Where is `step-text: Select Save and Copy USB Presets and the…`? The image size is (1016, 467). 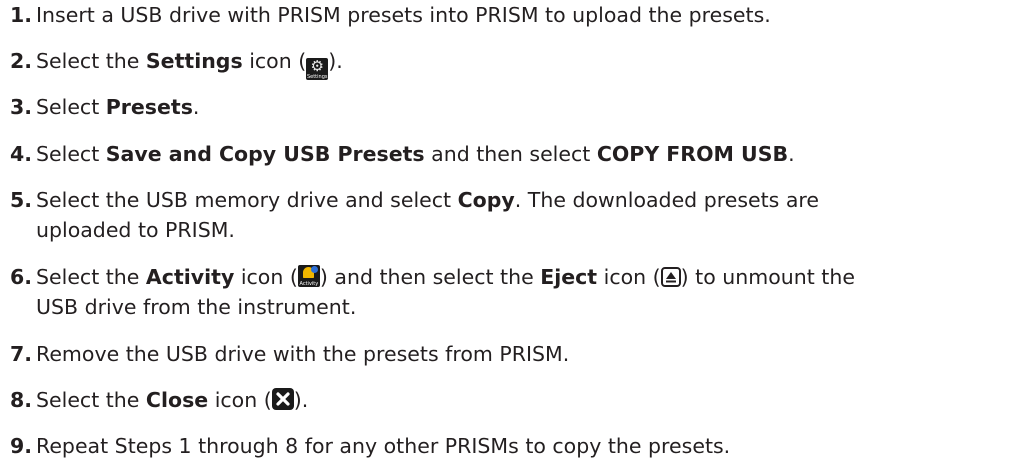
step-text: Select Save and Copy USB Presets and the… is located at coordinates (415, 154).